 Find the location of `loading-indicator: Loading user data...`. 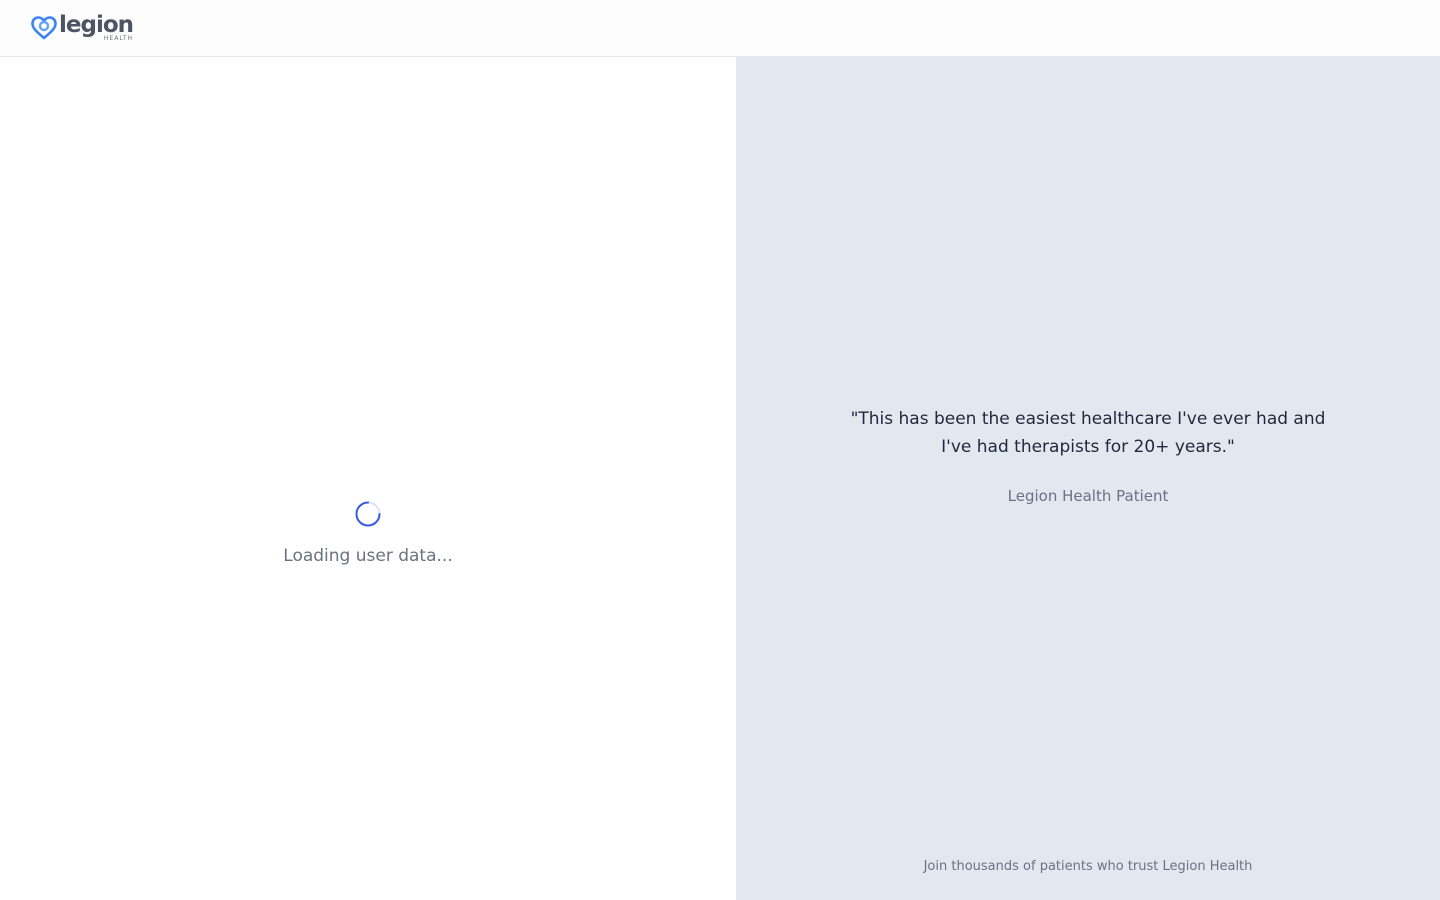

loading-indicator: Loading user data... is located at coordinates (368, 533).